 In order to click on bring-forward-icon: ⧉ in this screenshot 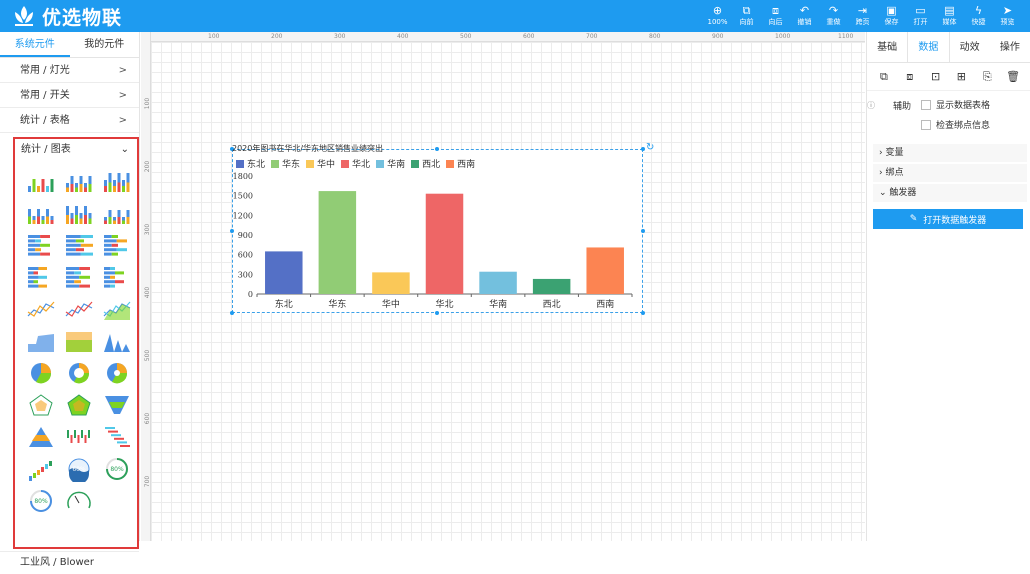, I will do `click(746, 10)`.